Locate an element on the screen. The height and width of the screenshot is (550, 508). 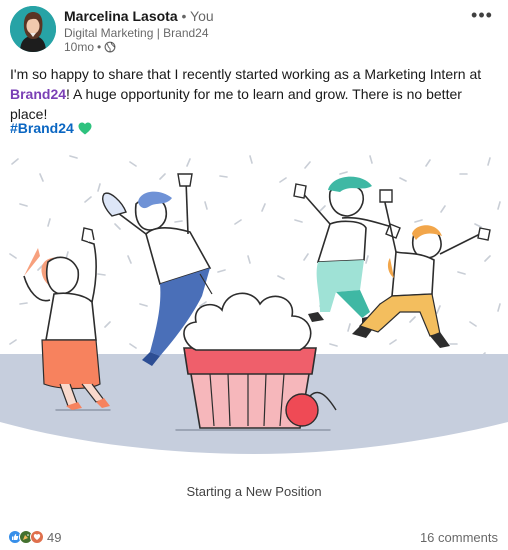
hashtag-row: #Brand24 is located at coordinates (51, 128).